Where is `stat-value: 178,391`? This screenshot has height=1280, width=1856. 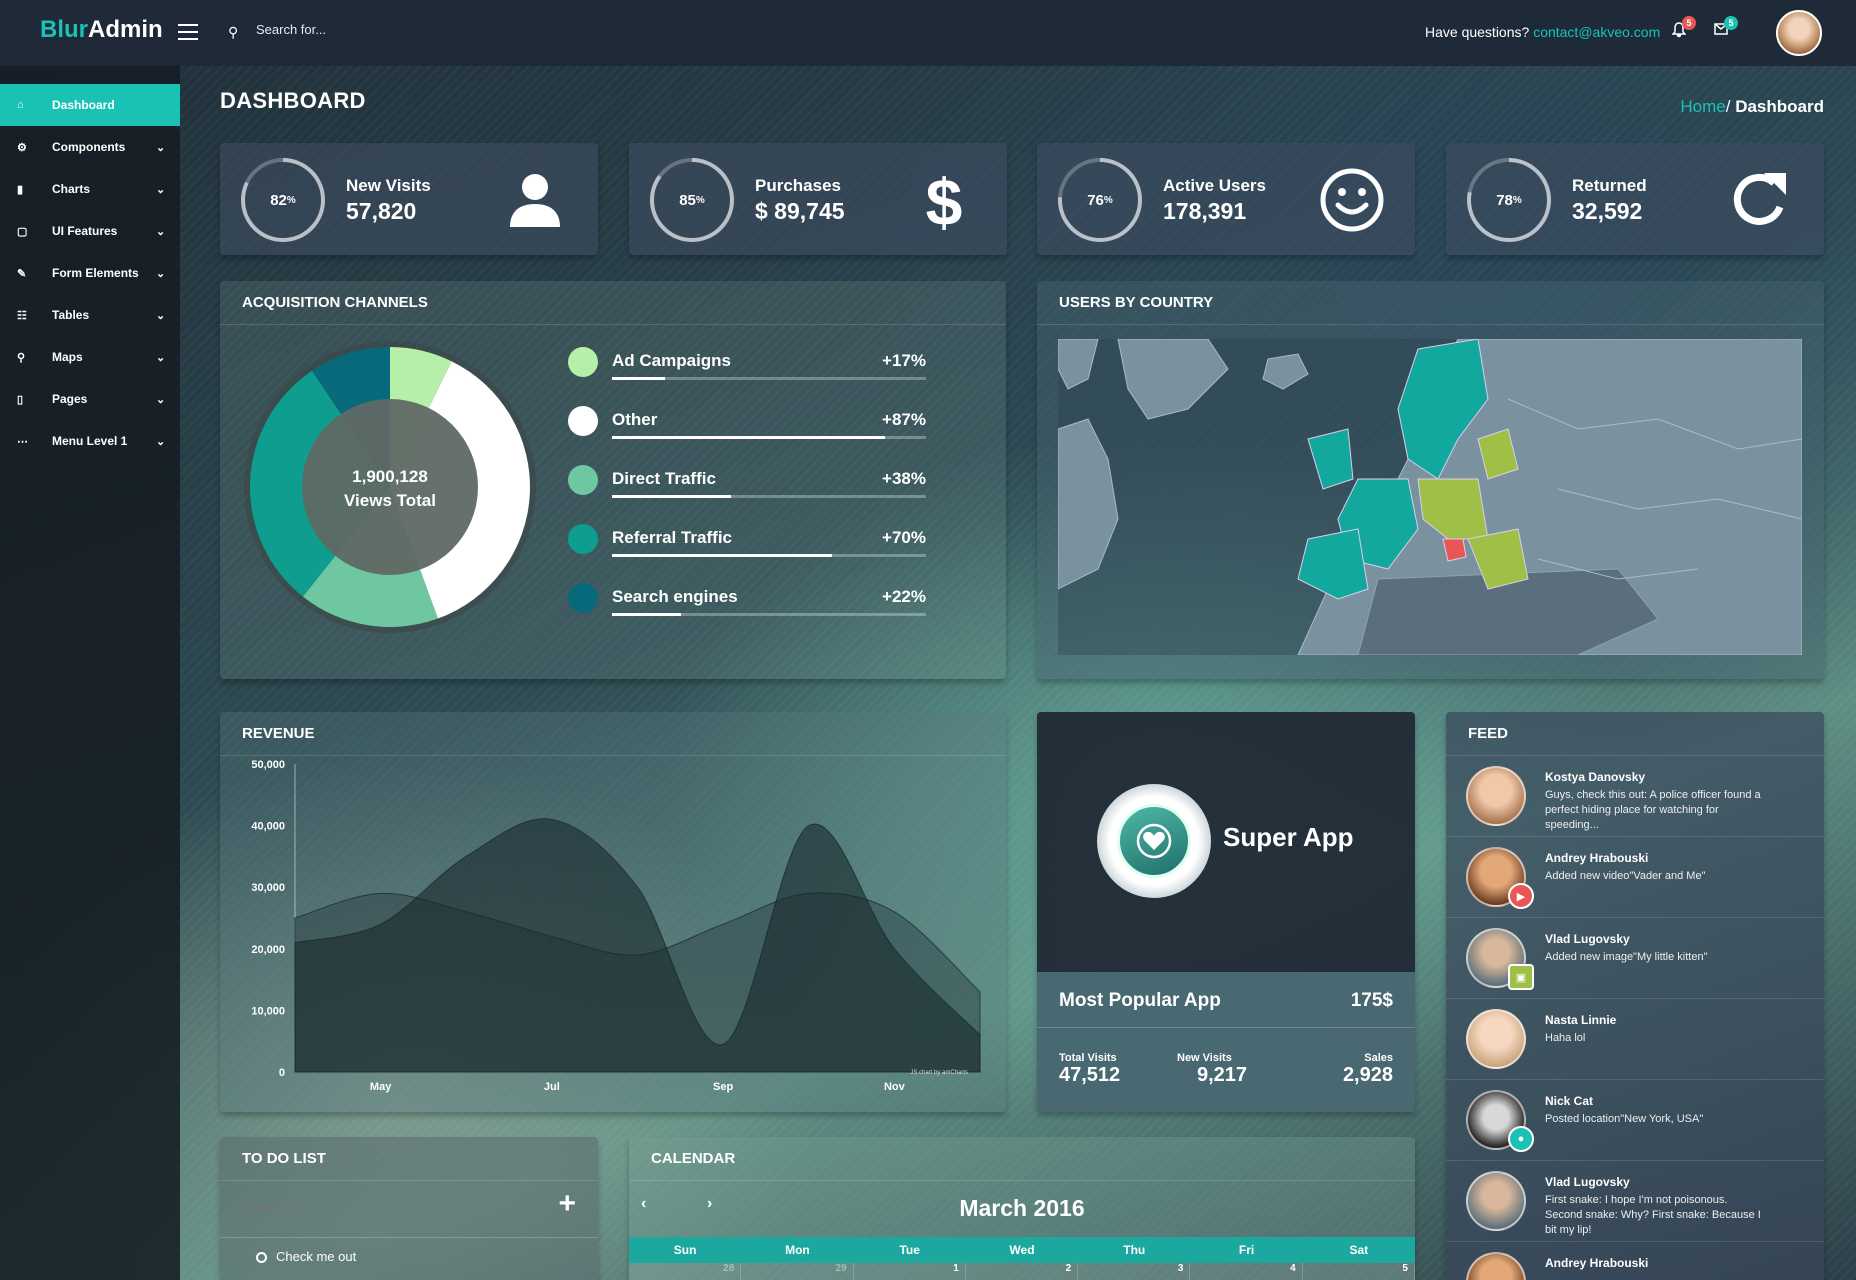
stat-value: 178,391 is located at coordinates (1205, 211).